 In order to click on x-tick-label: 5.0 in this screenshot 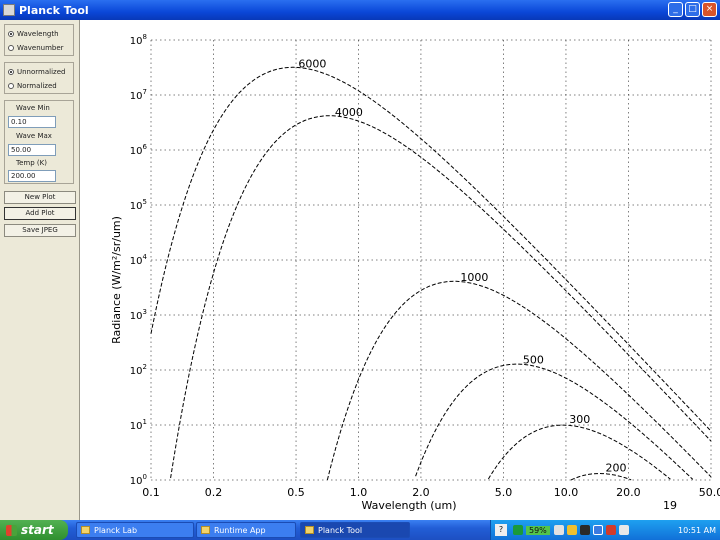, I will do `click(504, 492)`.